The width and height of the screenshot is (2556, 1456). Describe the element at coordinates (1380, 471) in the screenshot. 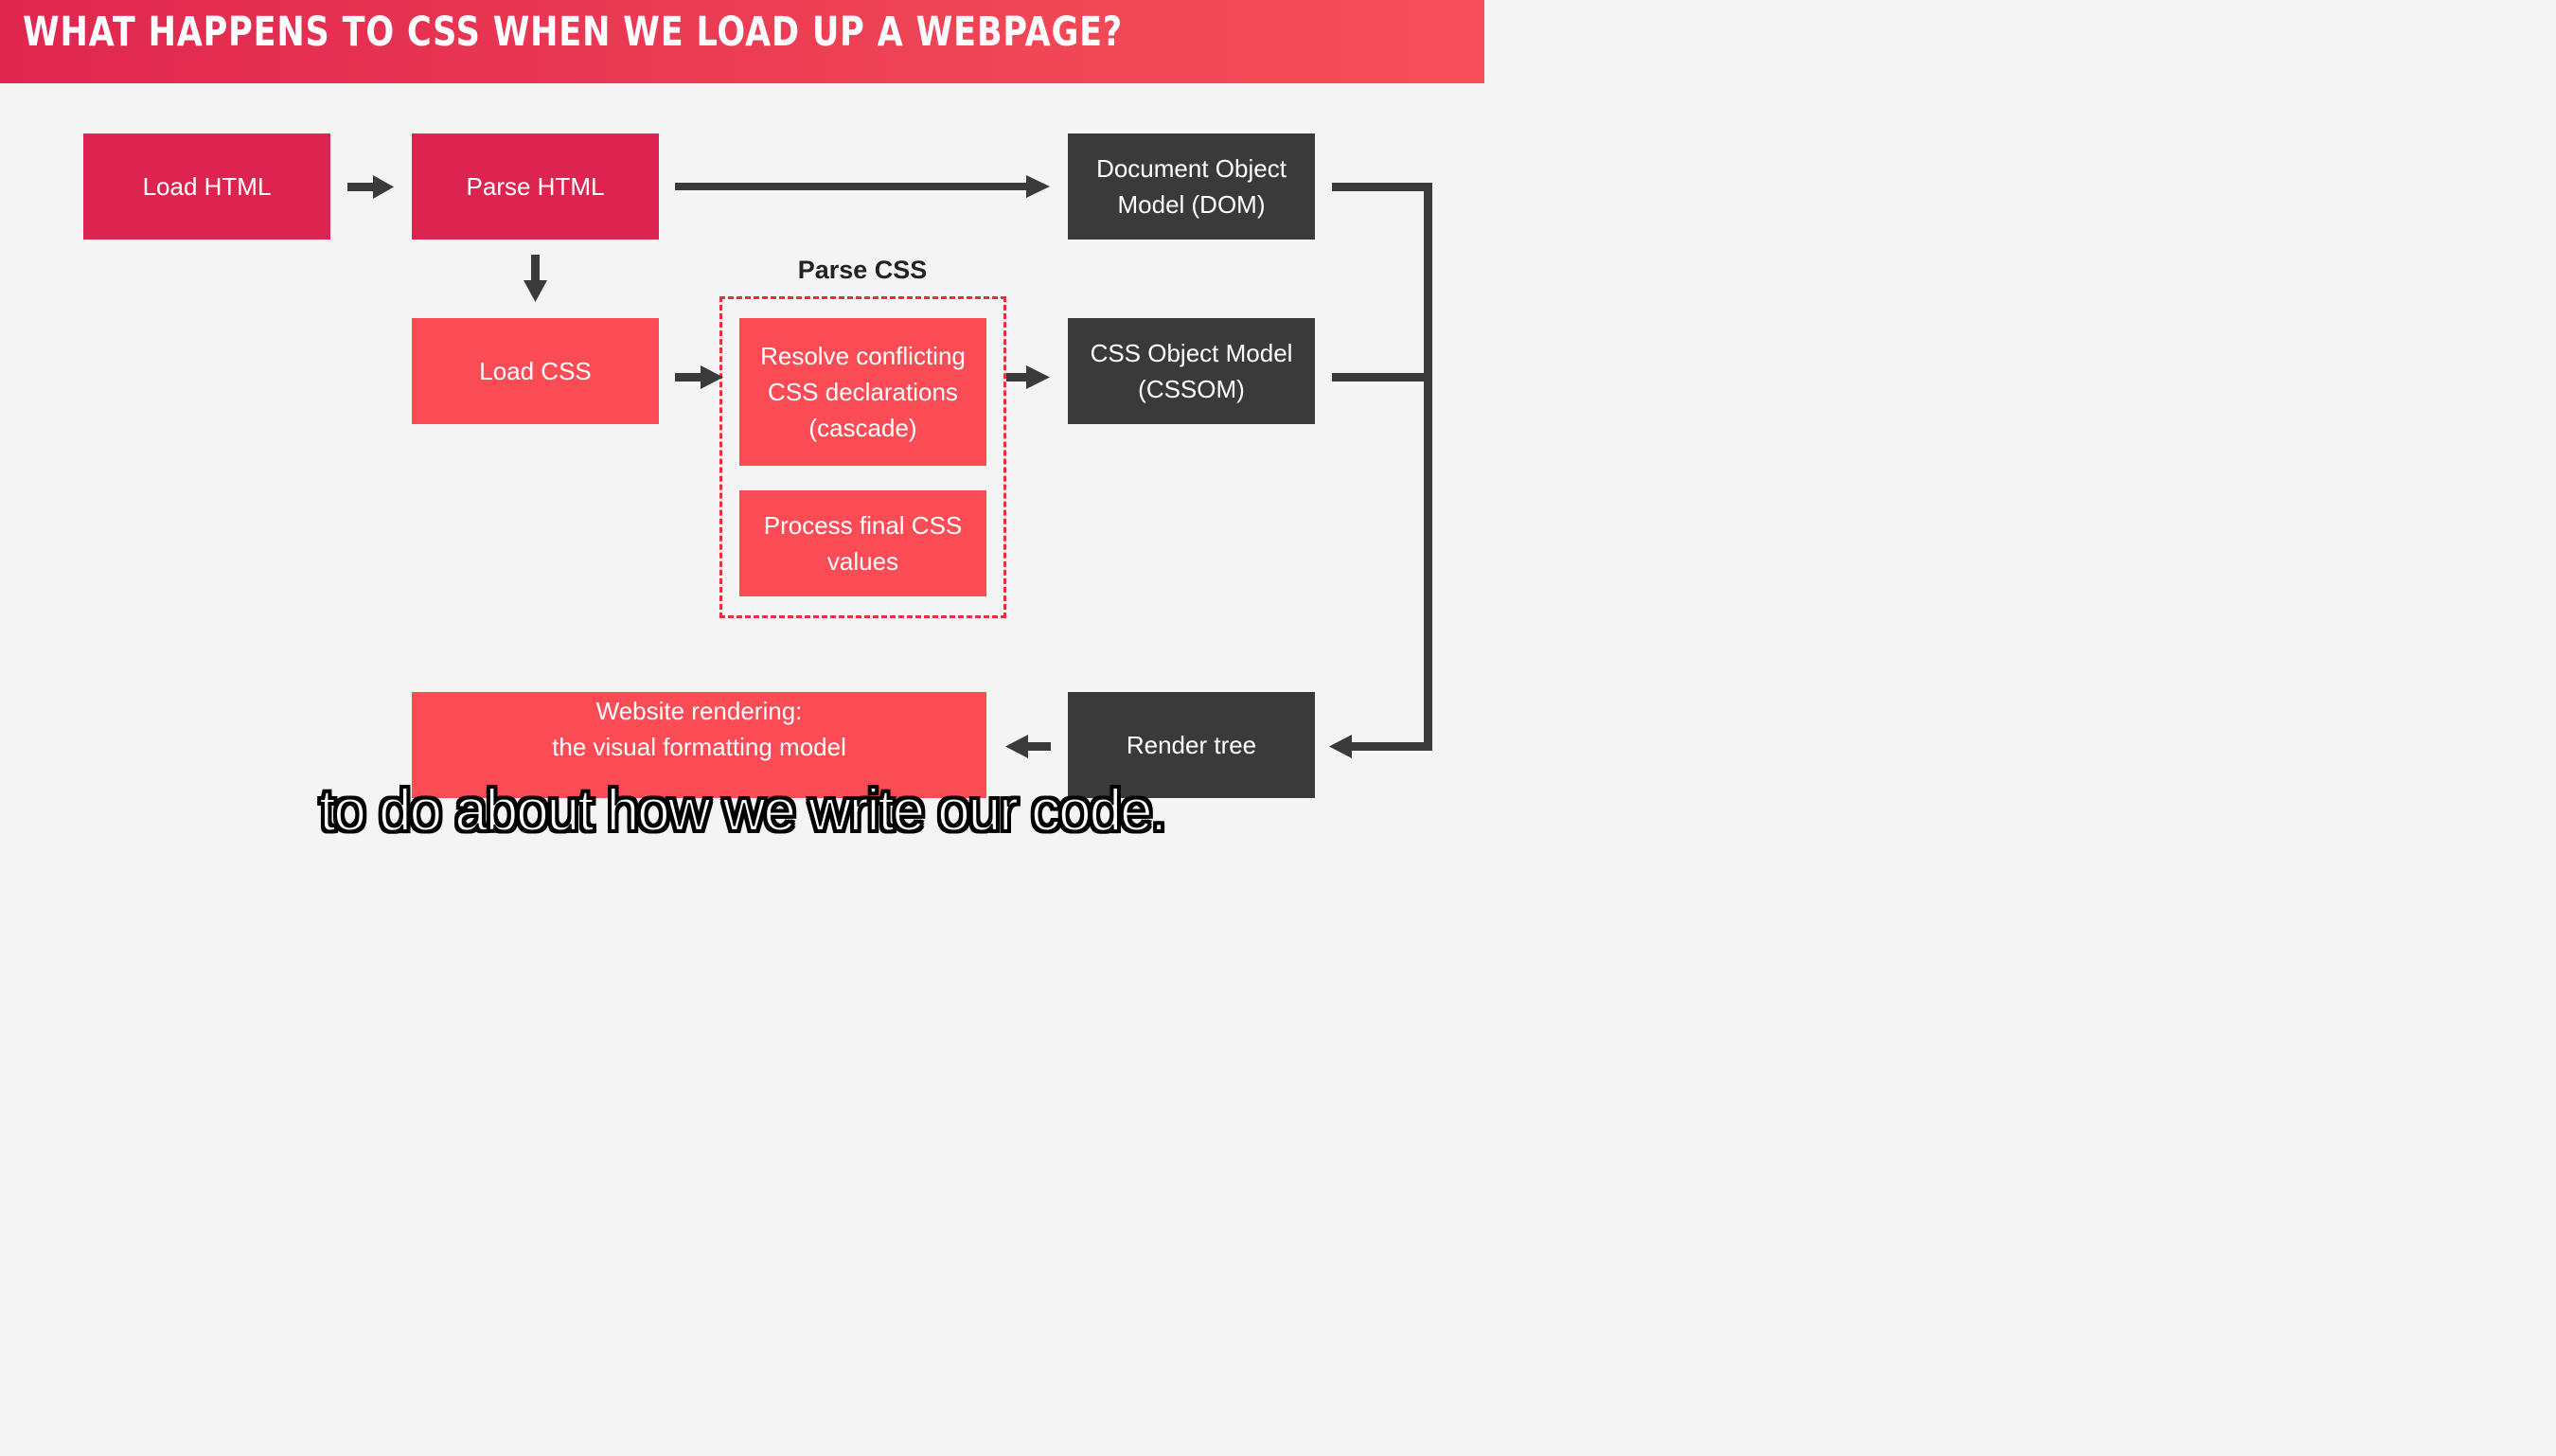

I see `bracket-connector` at that location.